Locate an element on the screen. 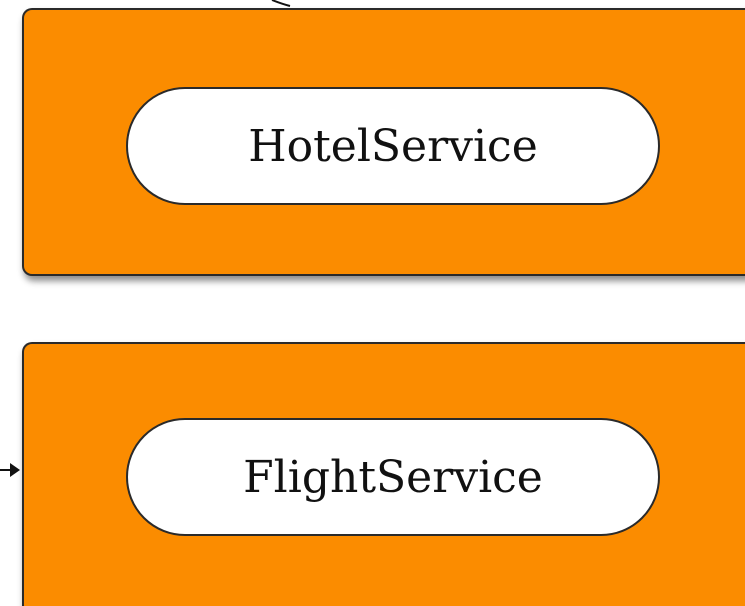  hotel-service-node: HotelService is located at coordinates (393, 146).